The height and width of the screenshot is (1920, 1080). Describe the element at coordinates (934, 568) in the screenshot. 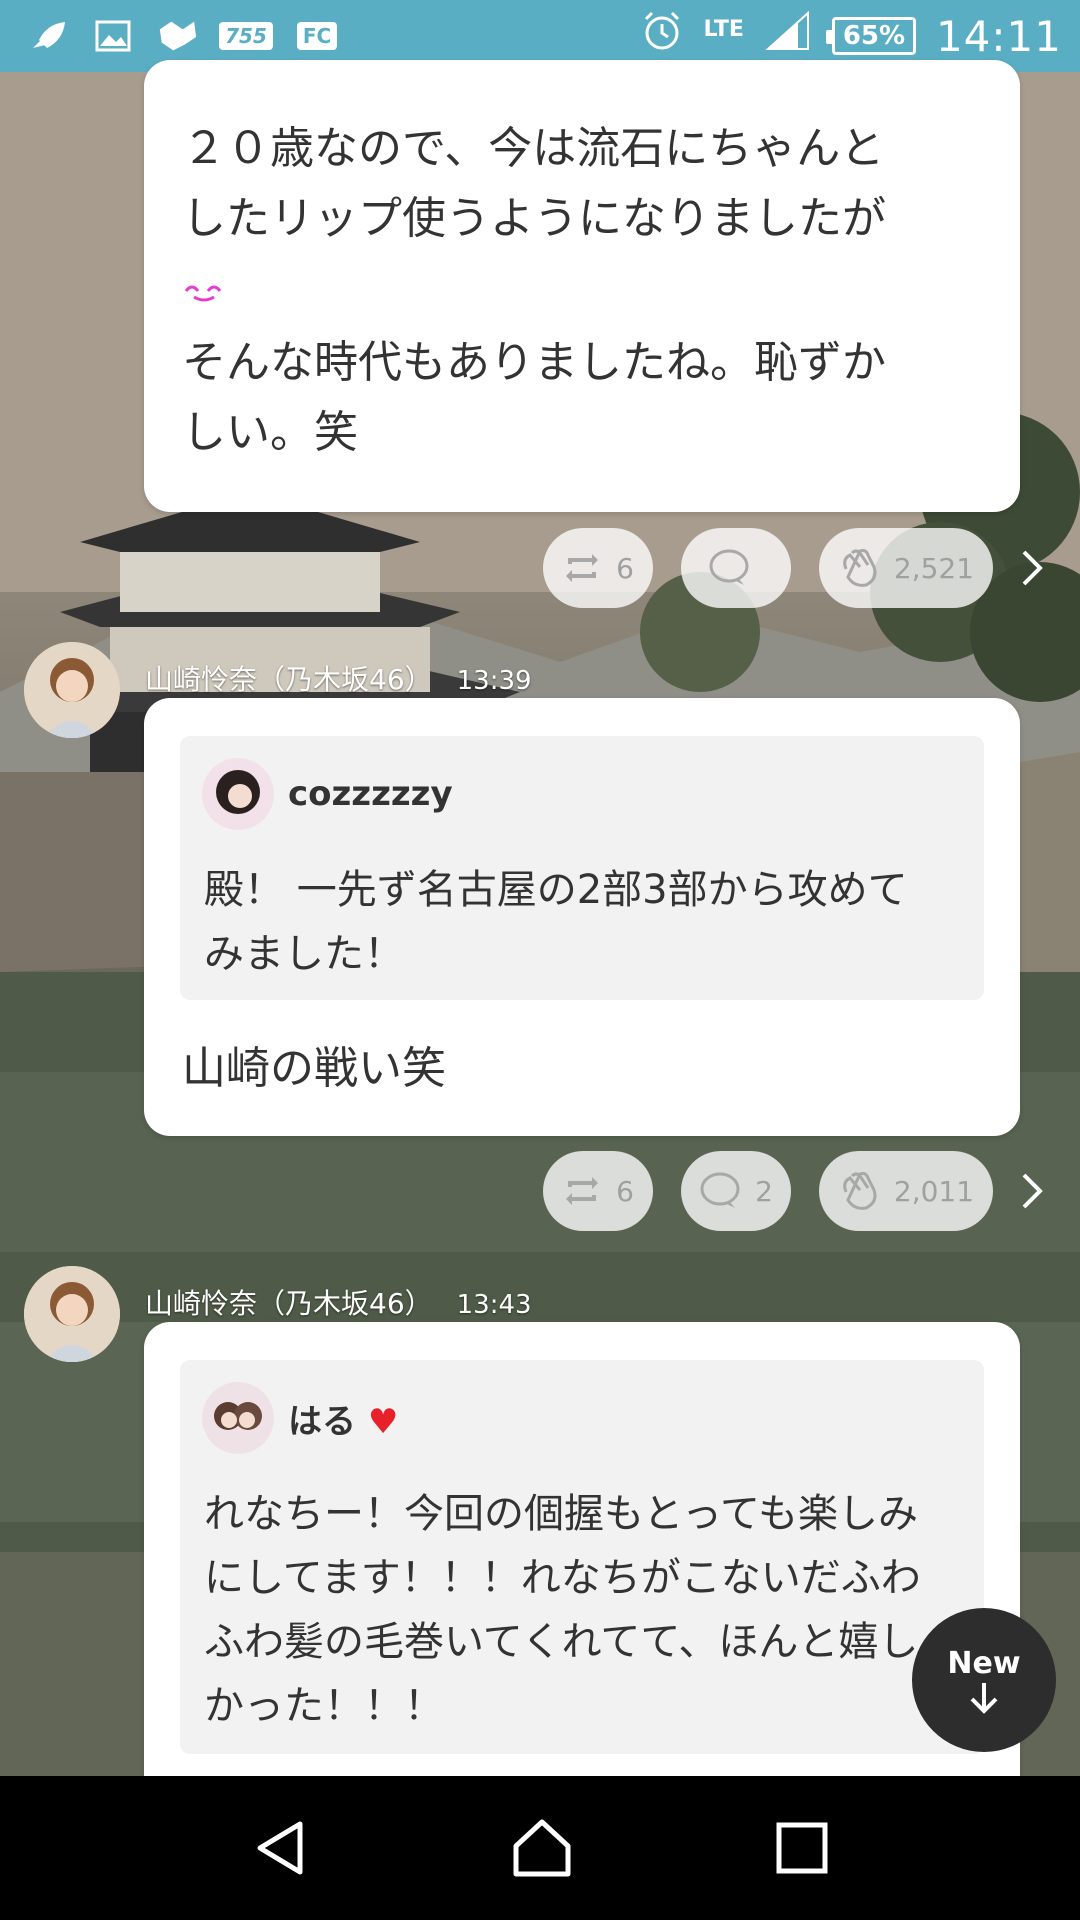

I see `clap-count: 2,521` at that location.